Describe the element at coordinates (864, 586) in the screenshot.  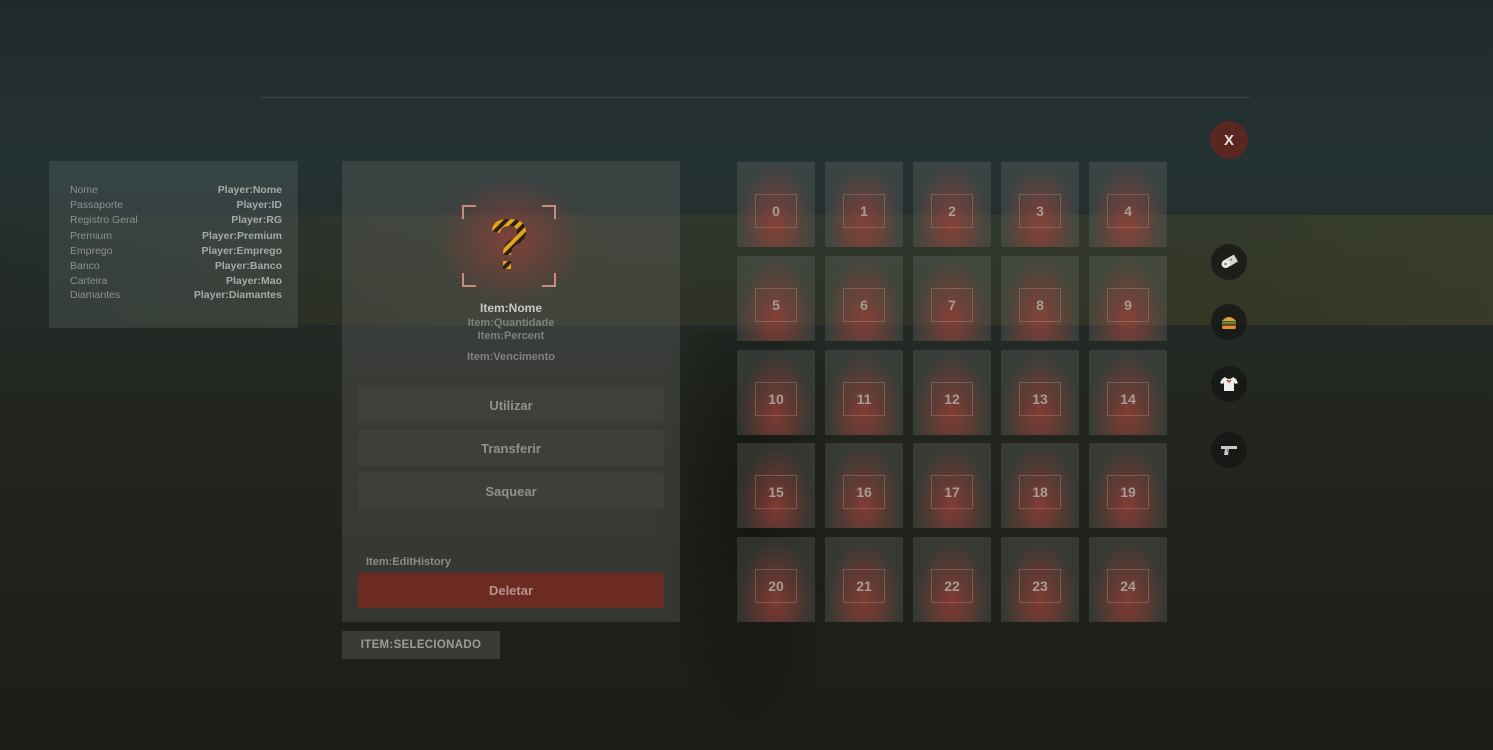
I see `slot-number: 21` at that location.